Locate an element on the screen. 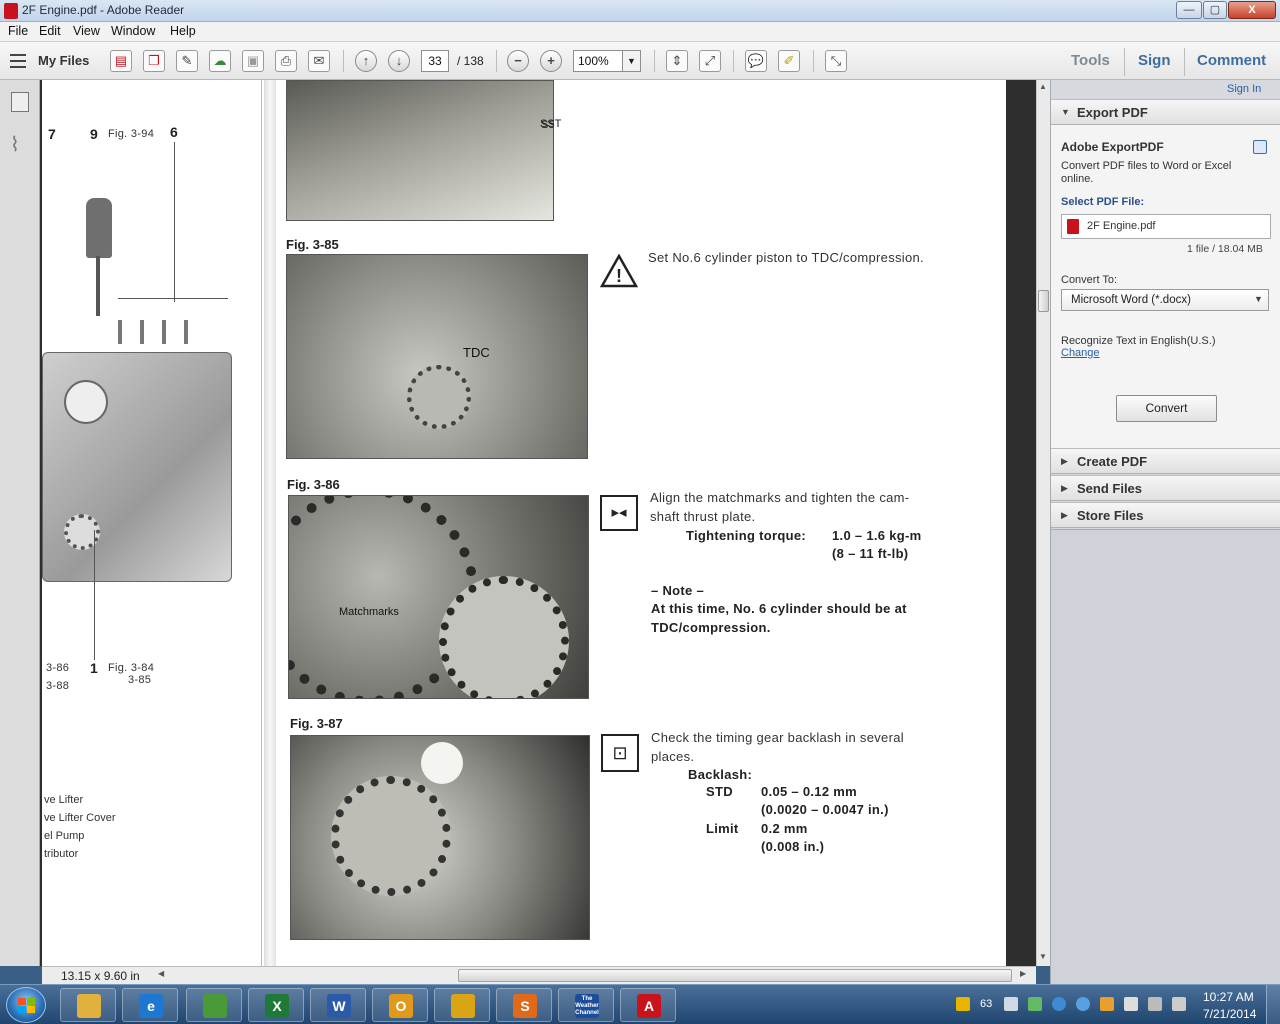 The width and height of the screenshot is (1280, 1024). email-icon: ✉ is located at coordinates (319, 61).